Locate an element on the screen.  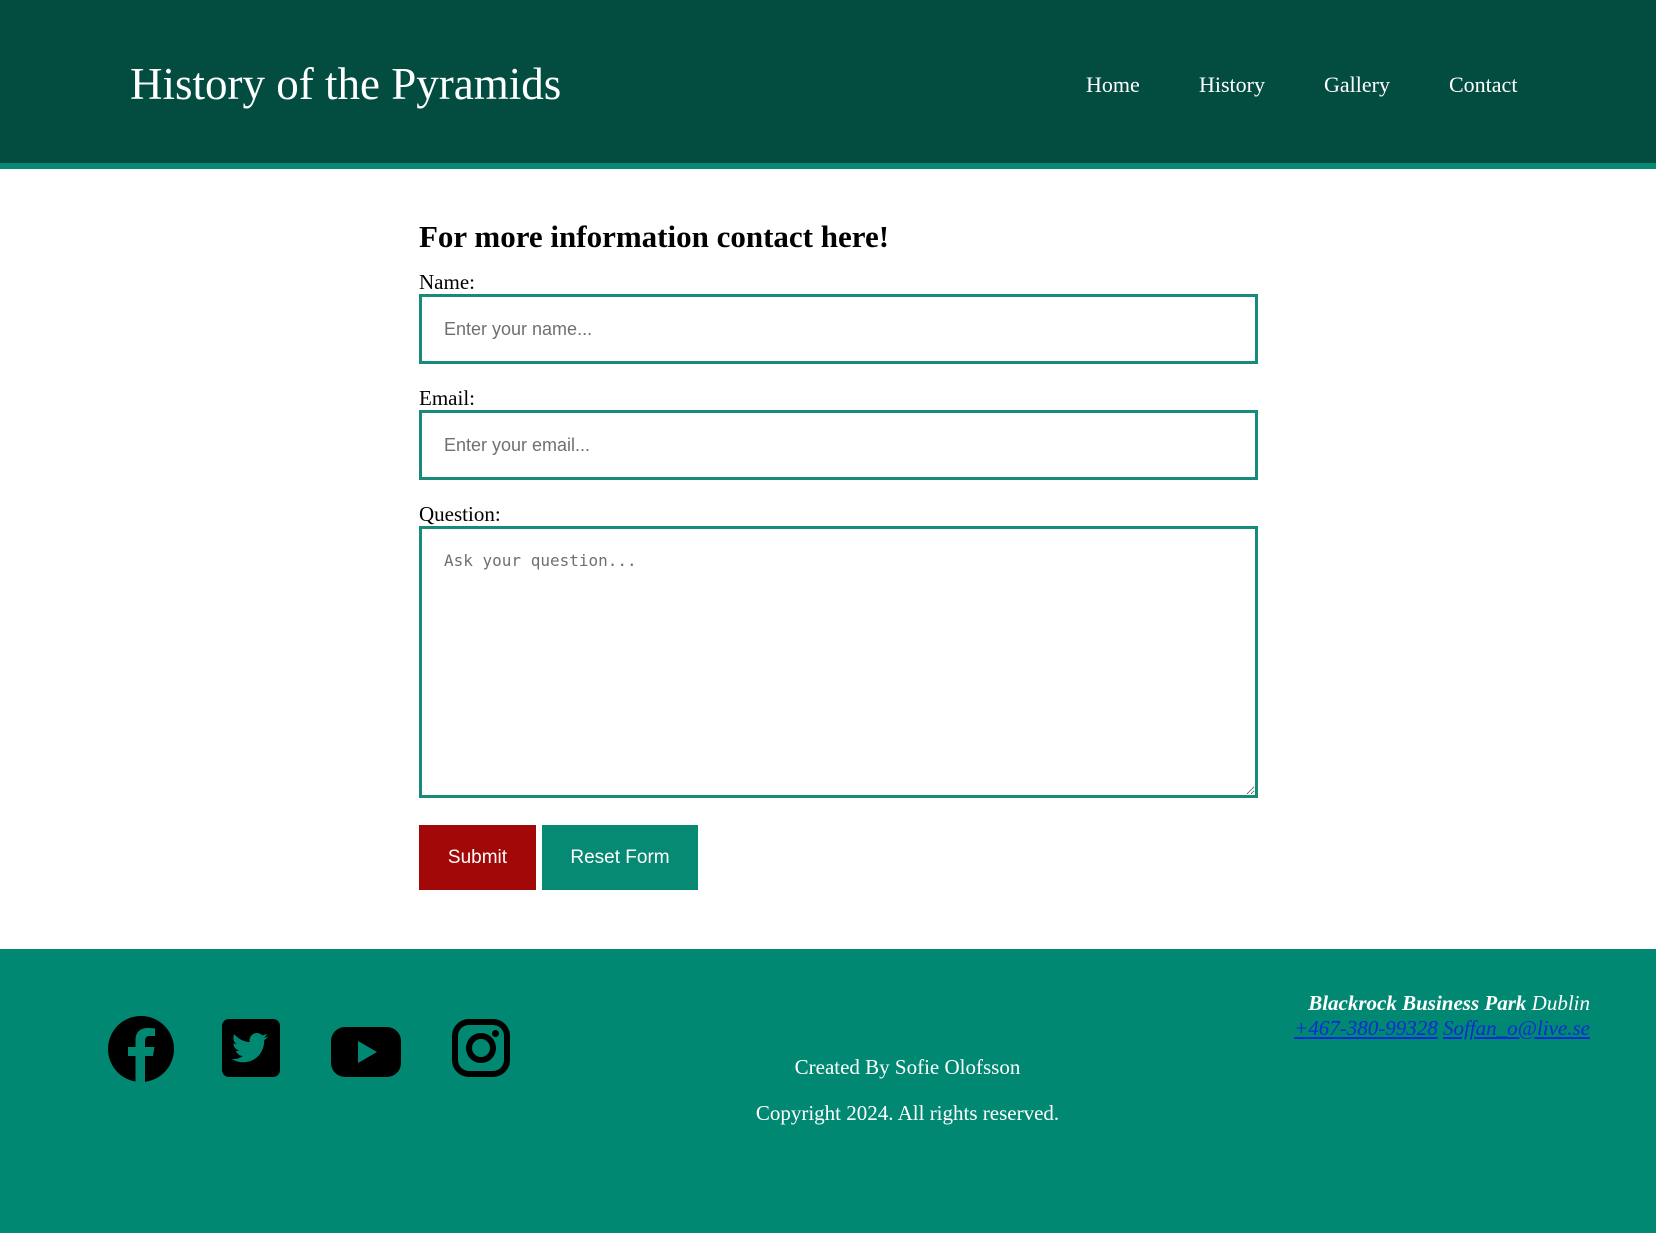
name-label: Name: is located at coordinates (447, 282).